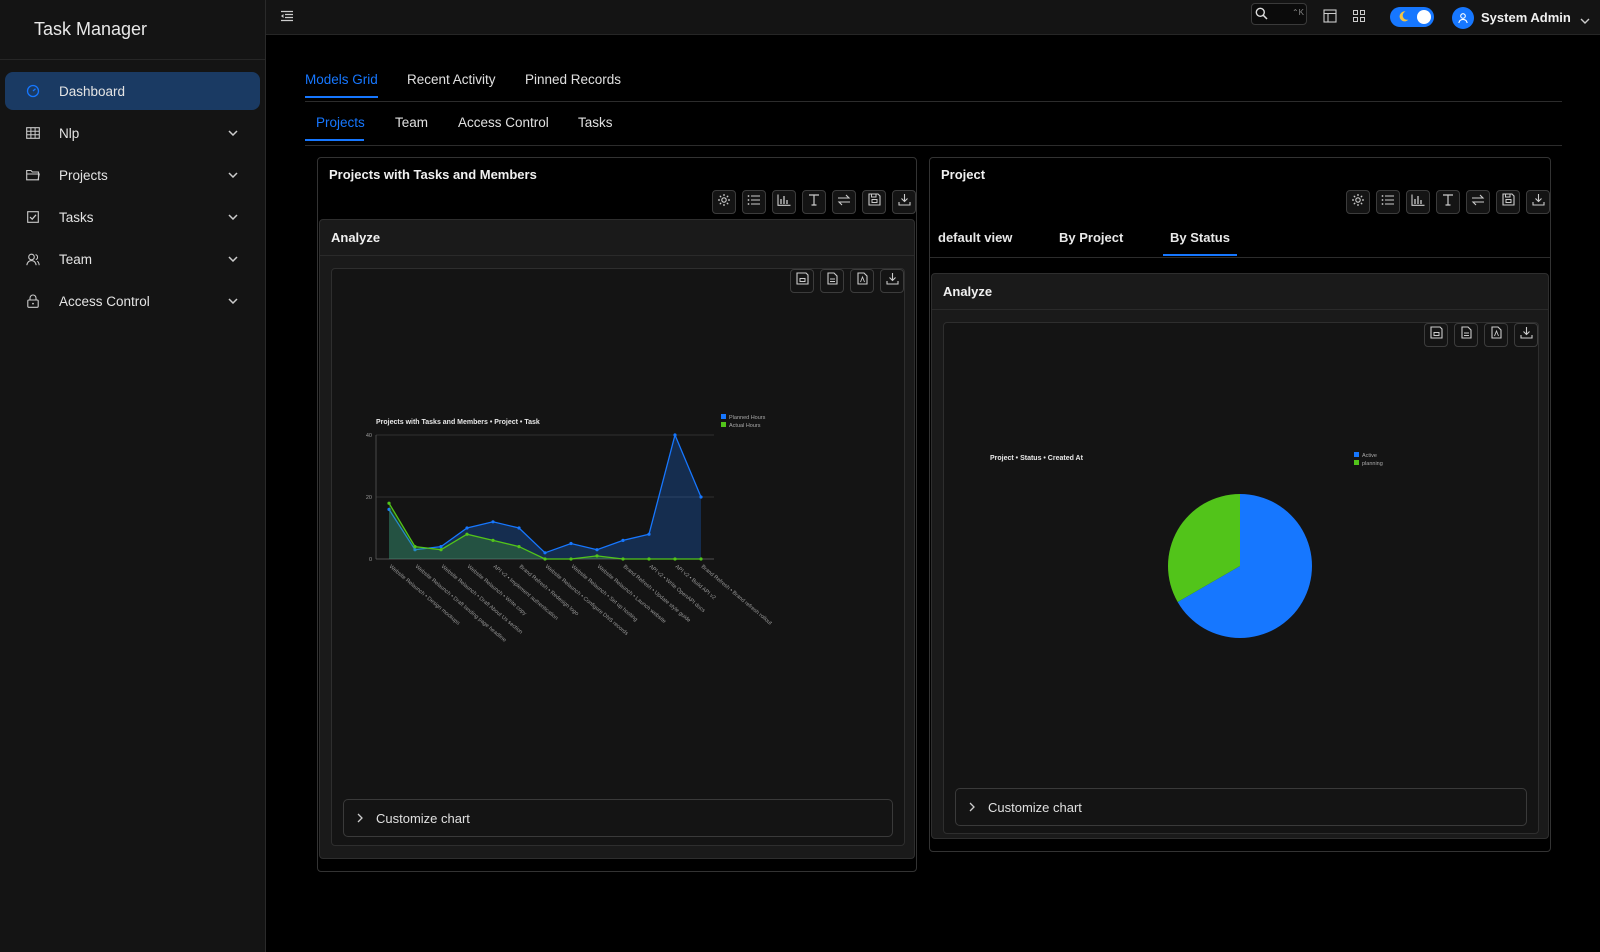 The width and height of the screenshot is (1600, 952). What do you see at coordinates (723, 416) in the screenshot?
I see `legend-swatch` at bounding box center [723, 416].